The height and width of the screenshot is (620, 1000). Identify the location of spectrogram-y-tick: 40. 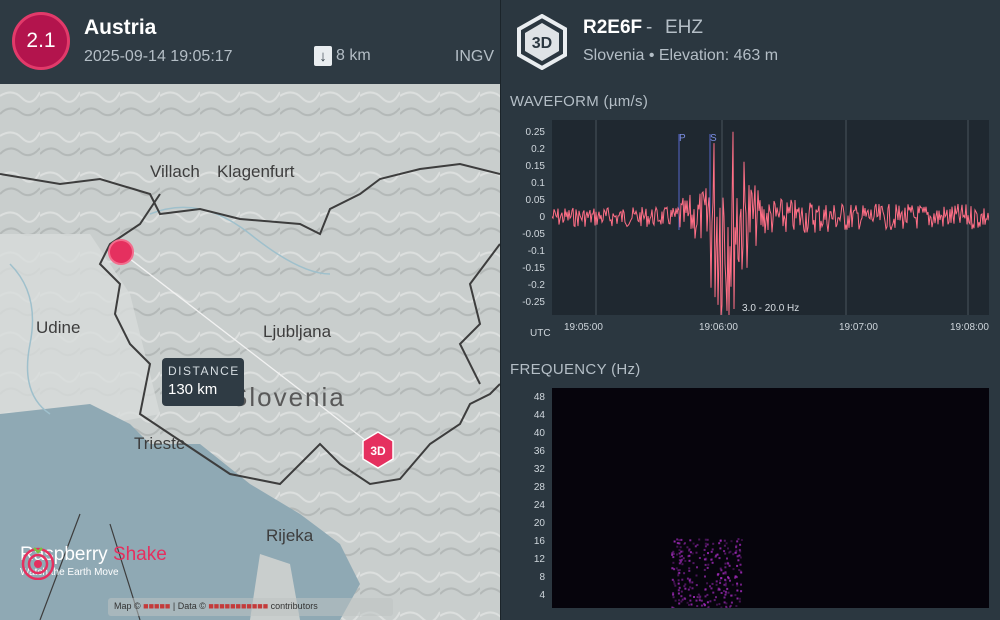
(539, 433).